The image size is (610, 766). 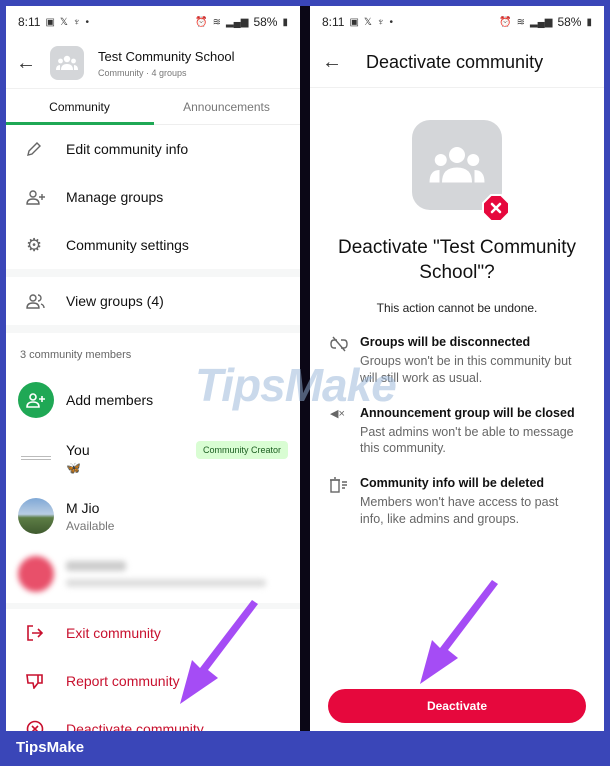 What do you see at coordinates (445, 342) in the screenshot?
I see `info-title: Groups will be disconnected` at bounding box center [445, 342].